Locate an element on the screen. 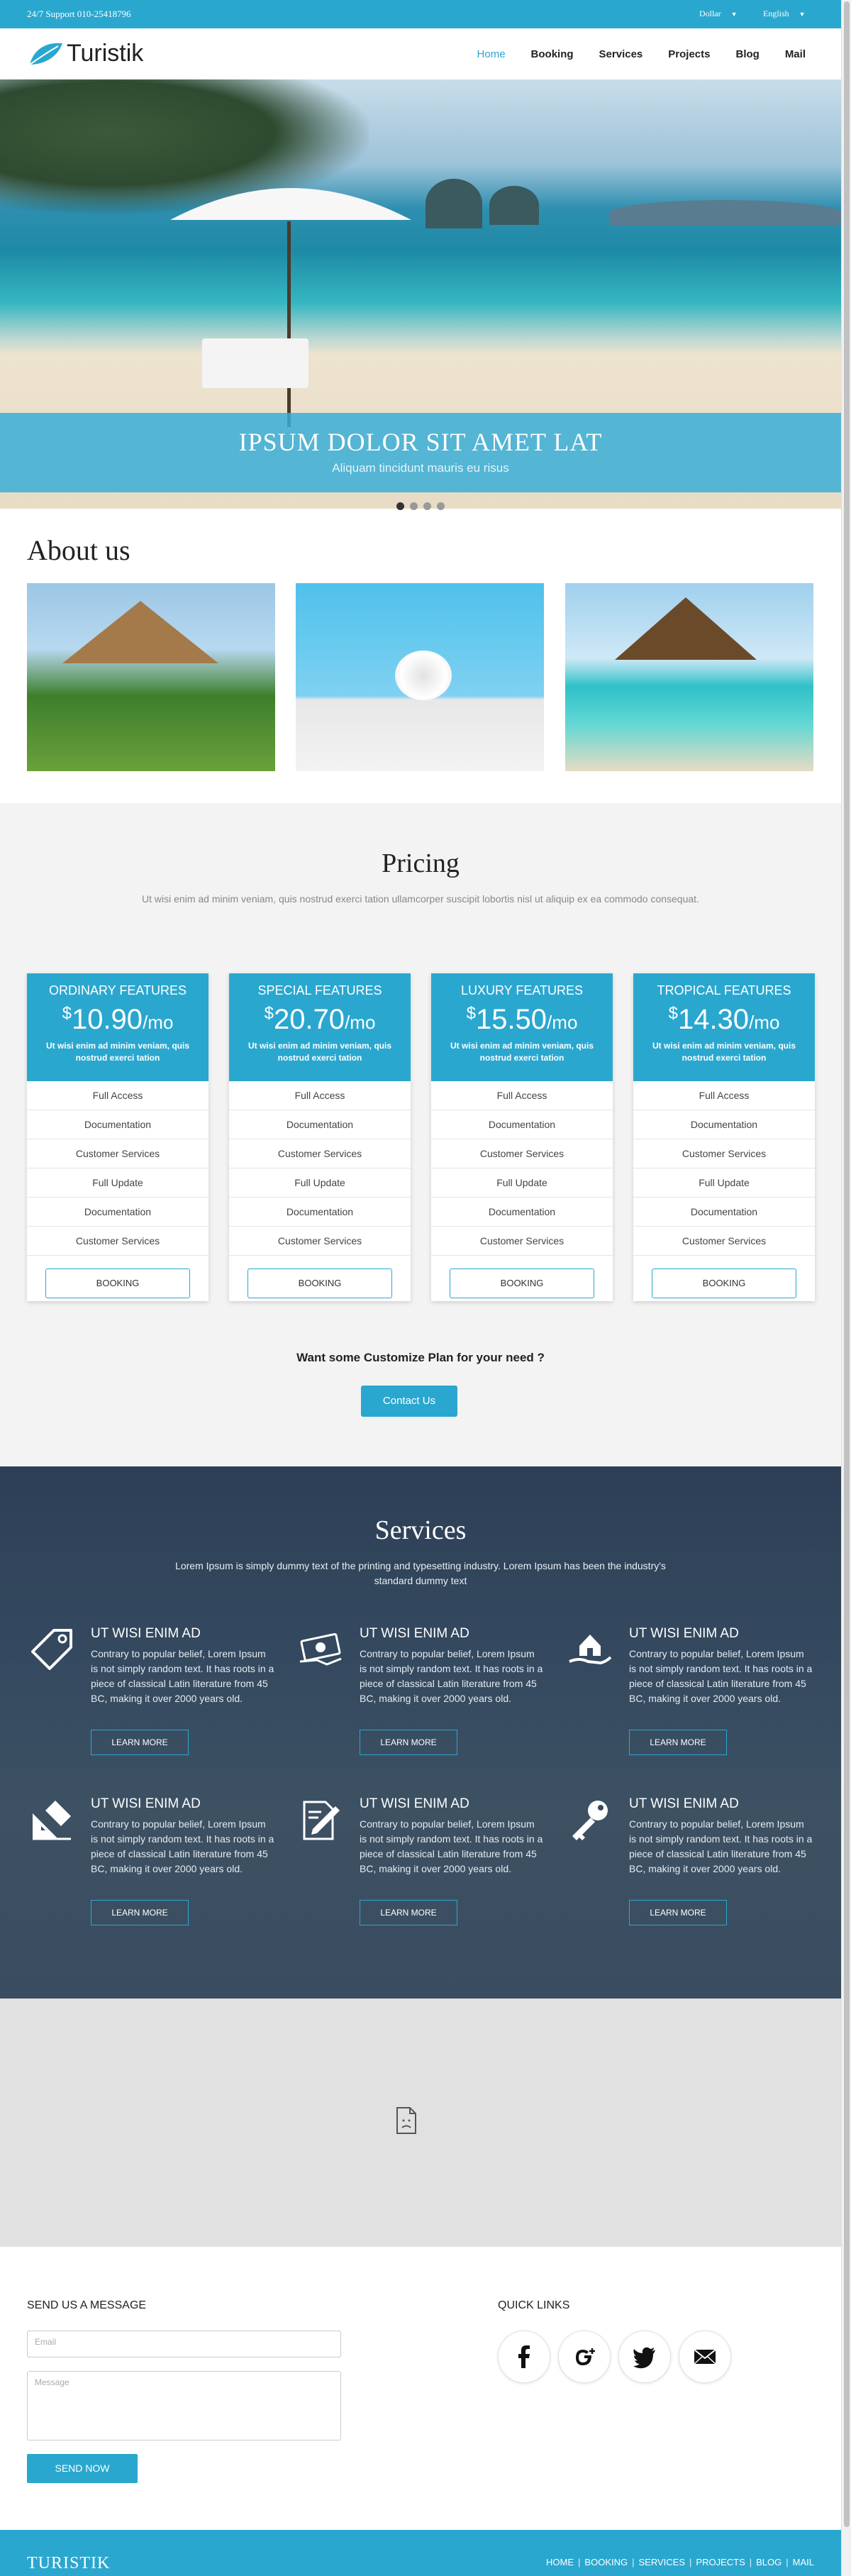 The image size is (851, 2576). hero-umbrella-pole is located at coordinates (289, 324).